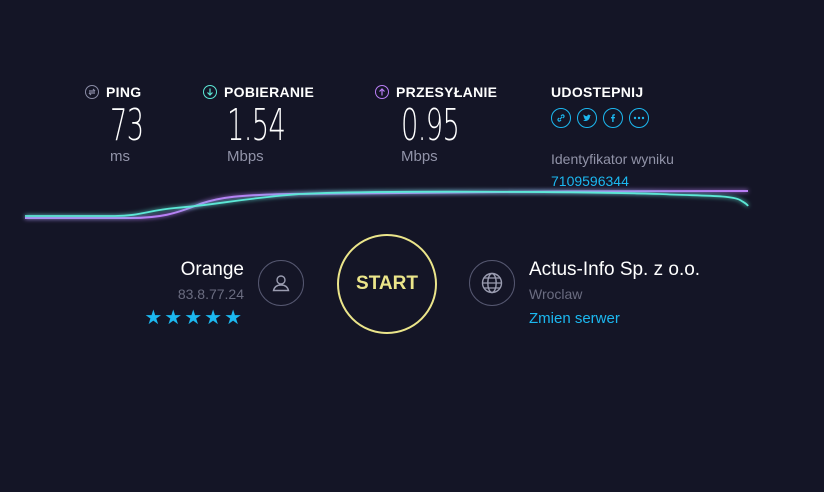  Describe the element at coordinates (127, 125) in the screenshot. I see `ping-value: 73` at that location.